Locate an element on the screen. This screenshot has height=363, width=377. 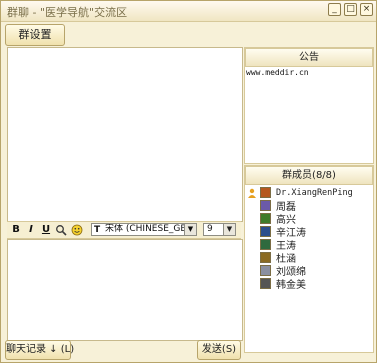
top-toolbar: 群设置 is located at coordinates (188, 34).